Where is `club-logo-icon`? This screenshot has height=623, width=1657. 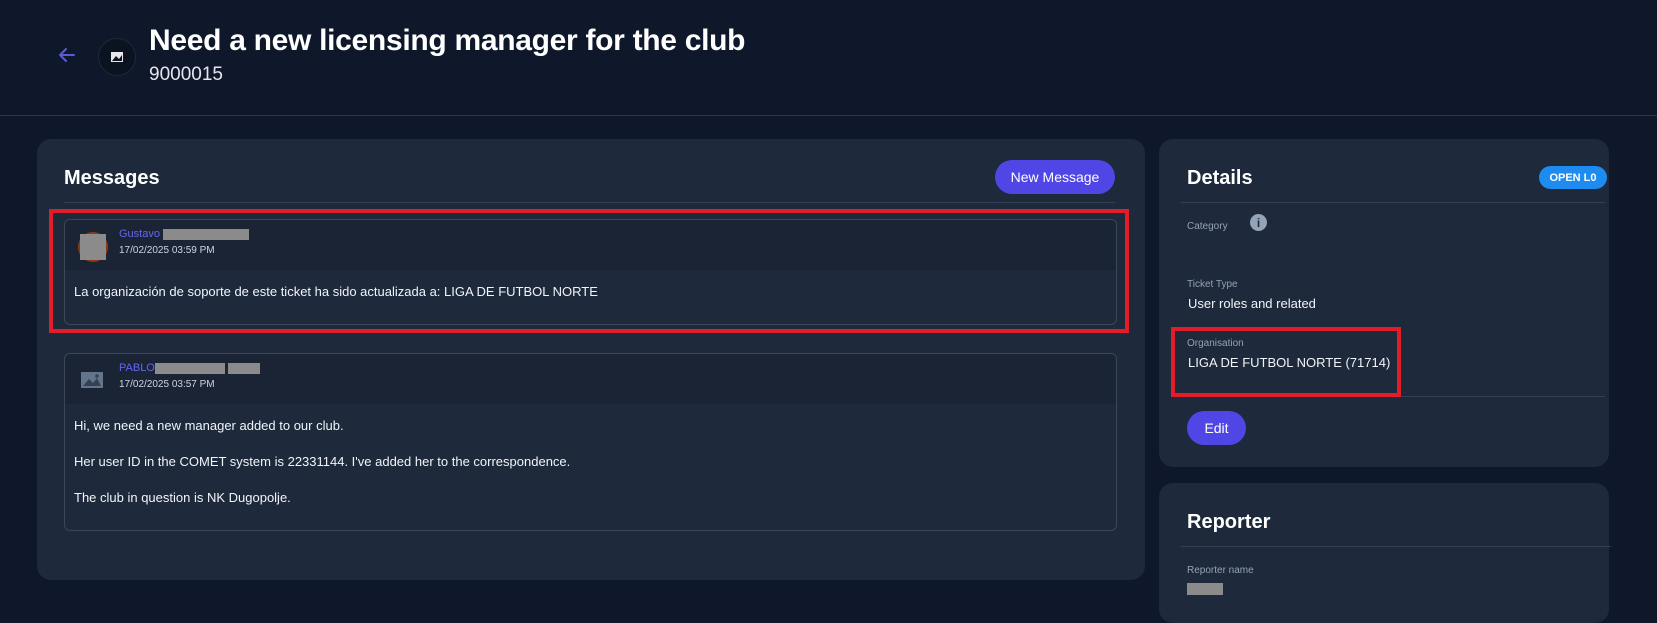
club-logo-icon is located at coordinates (117, 57).